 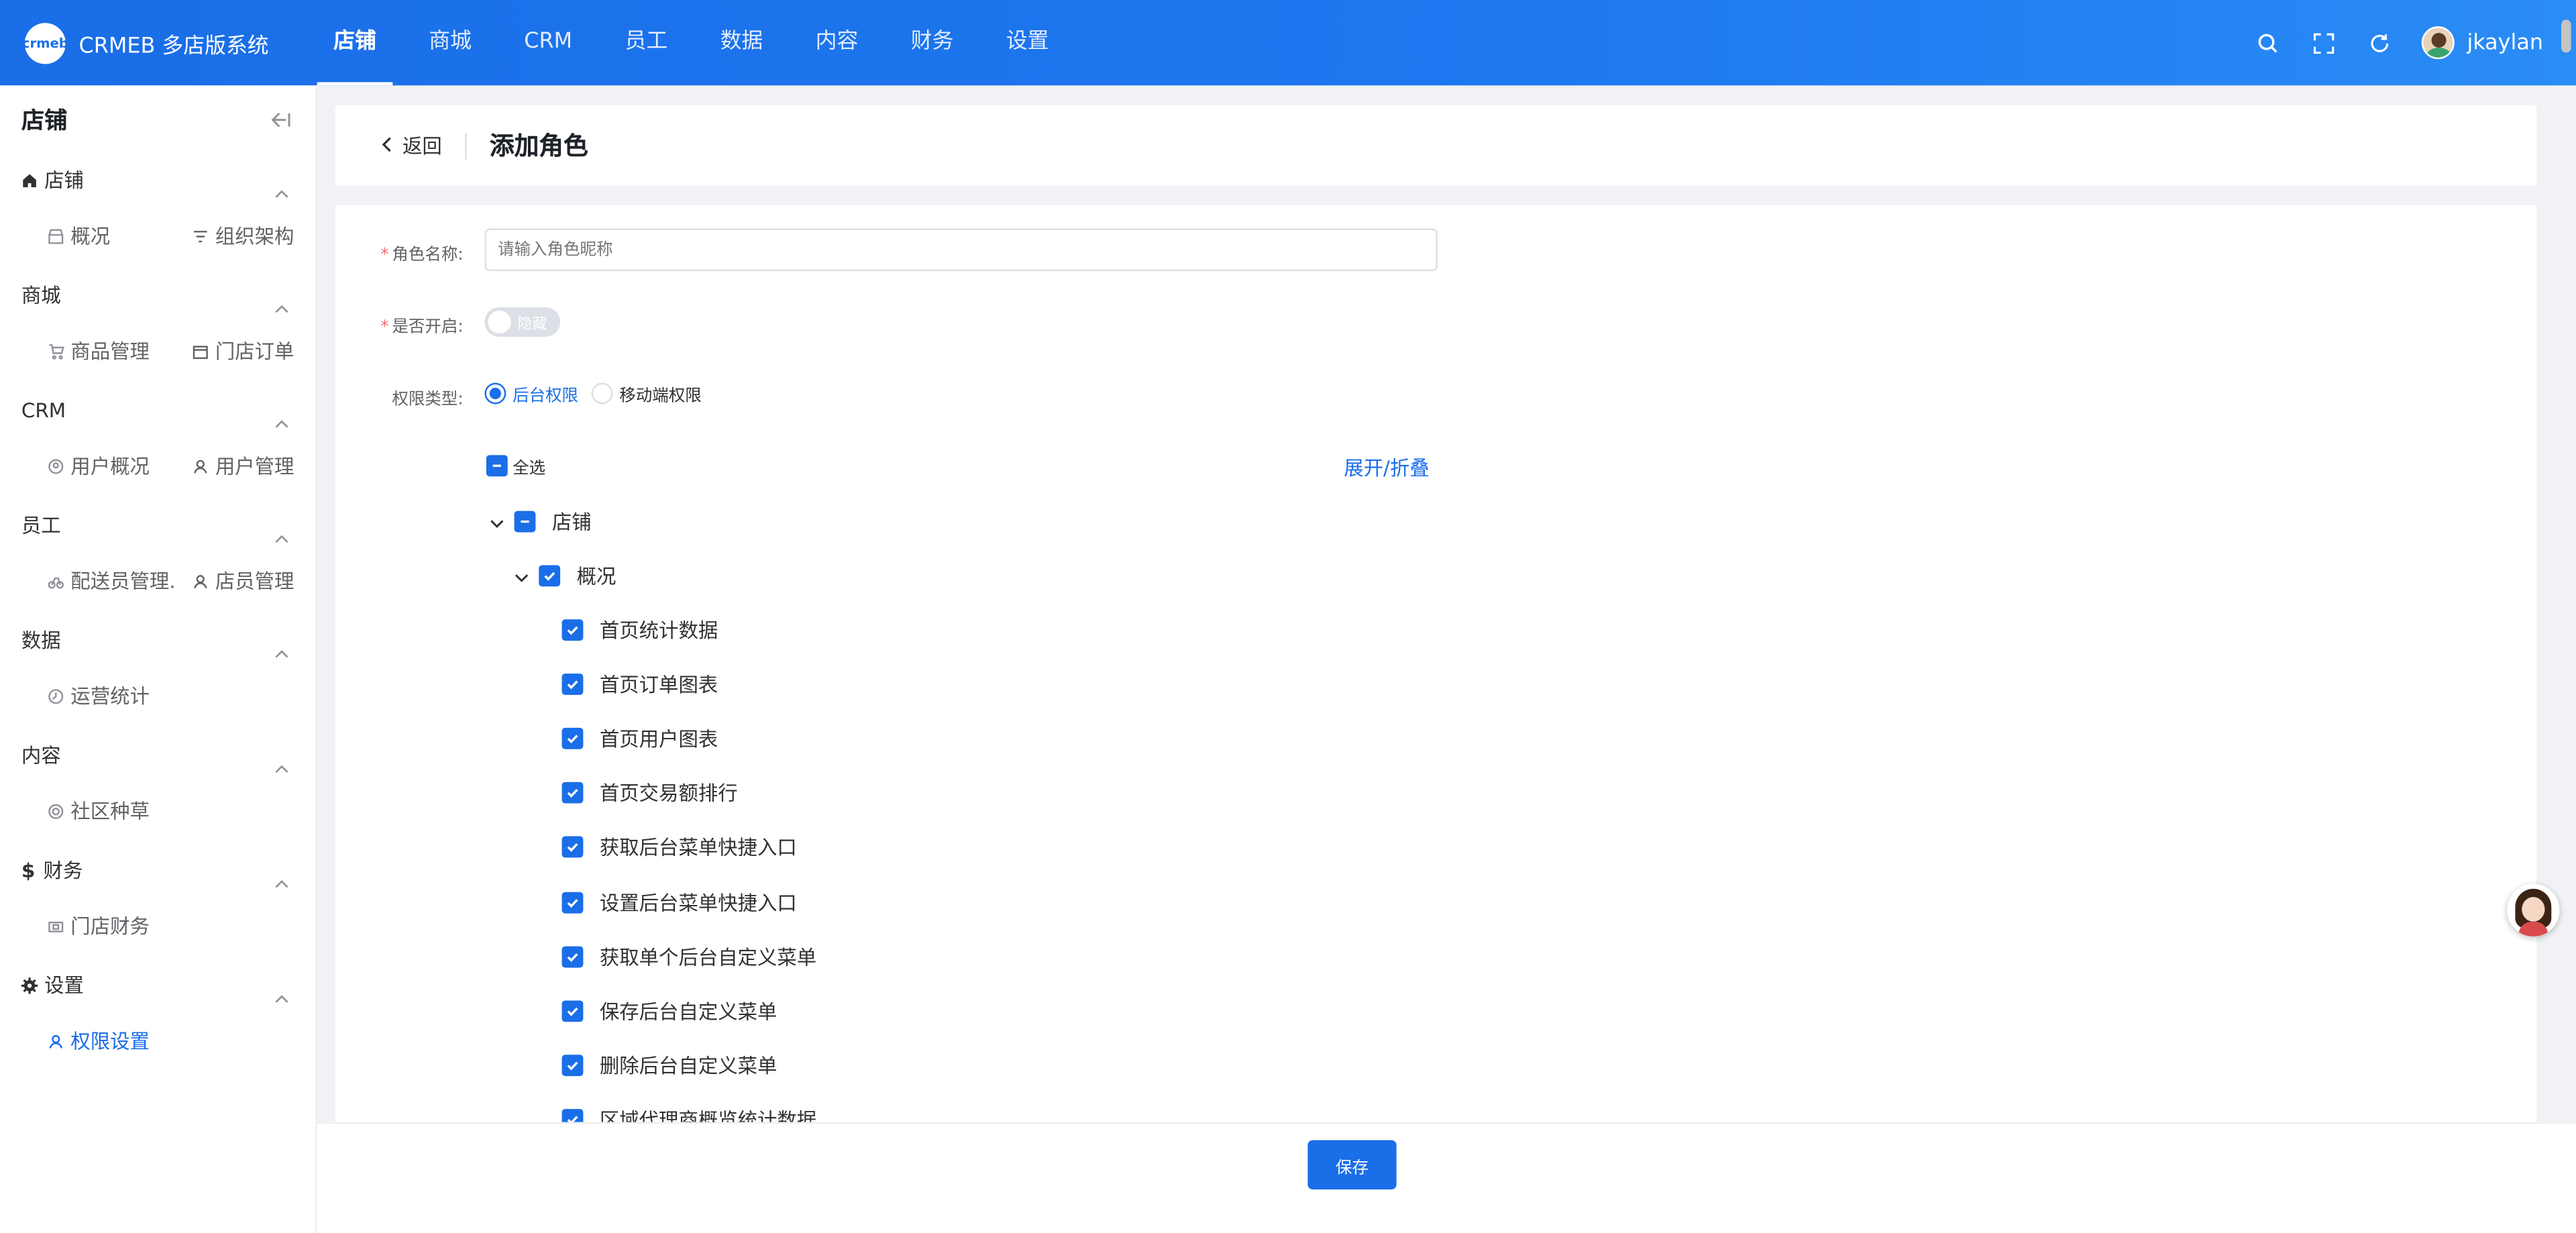 What do you see at coordinates (1386, 468) in the screenshot?
I see `expand-collapse-link: 展开/折叠` at bounding box center [1386, 468].